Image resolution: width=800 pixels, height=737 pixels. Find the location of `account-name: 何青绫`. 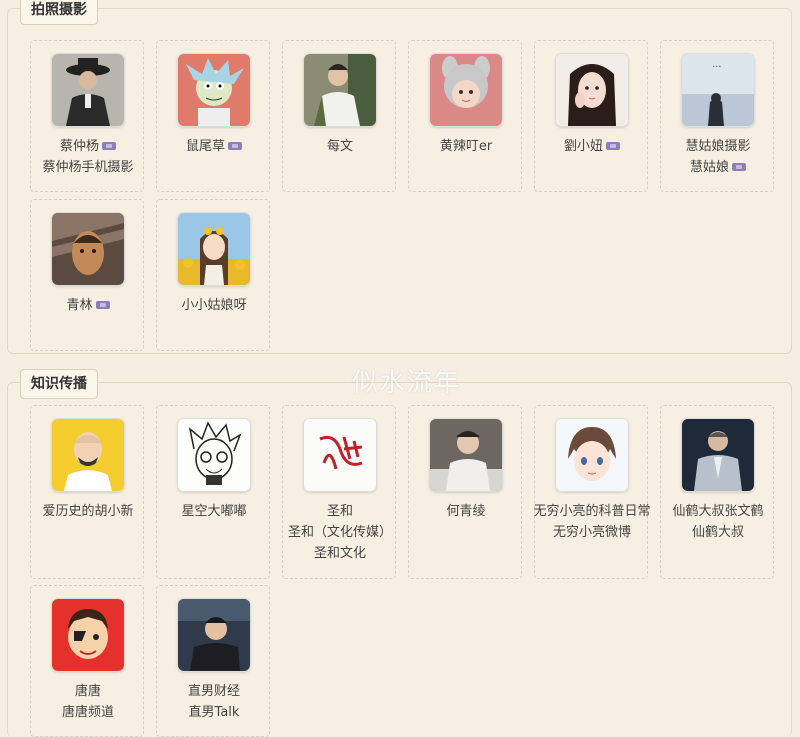

account-name: 何青绫 is located at coordinates (466, 512).